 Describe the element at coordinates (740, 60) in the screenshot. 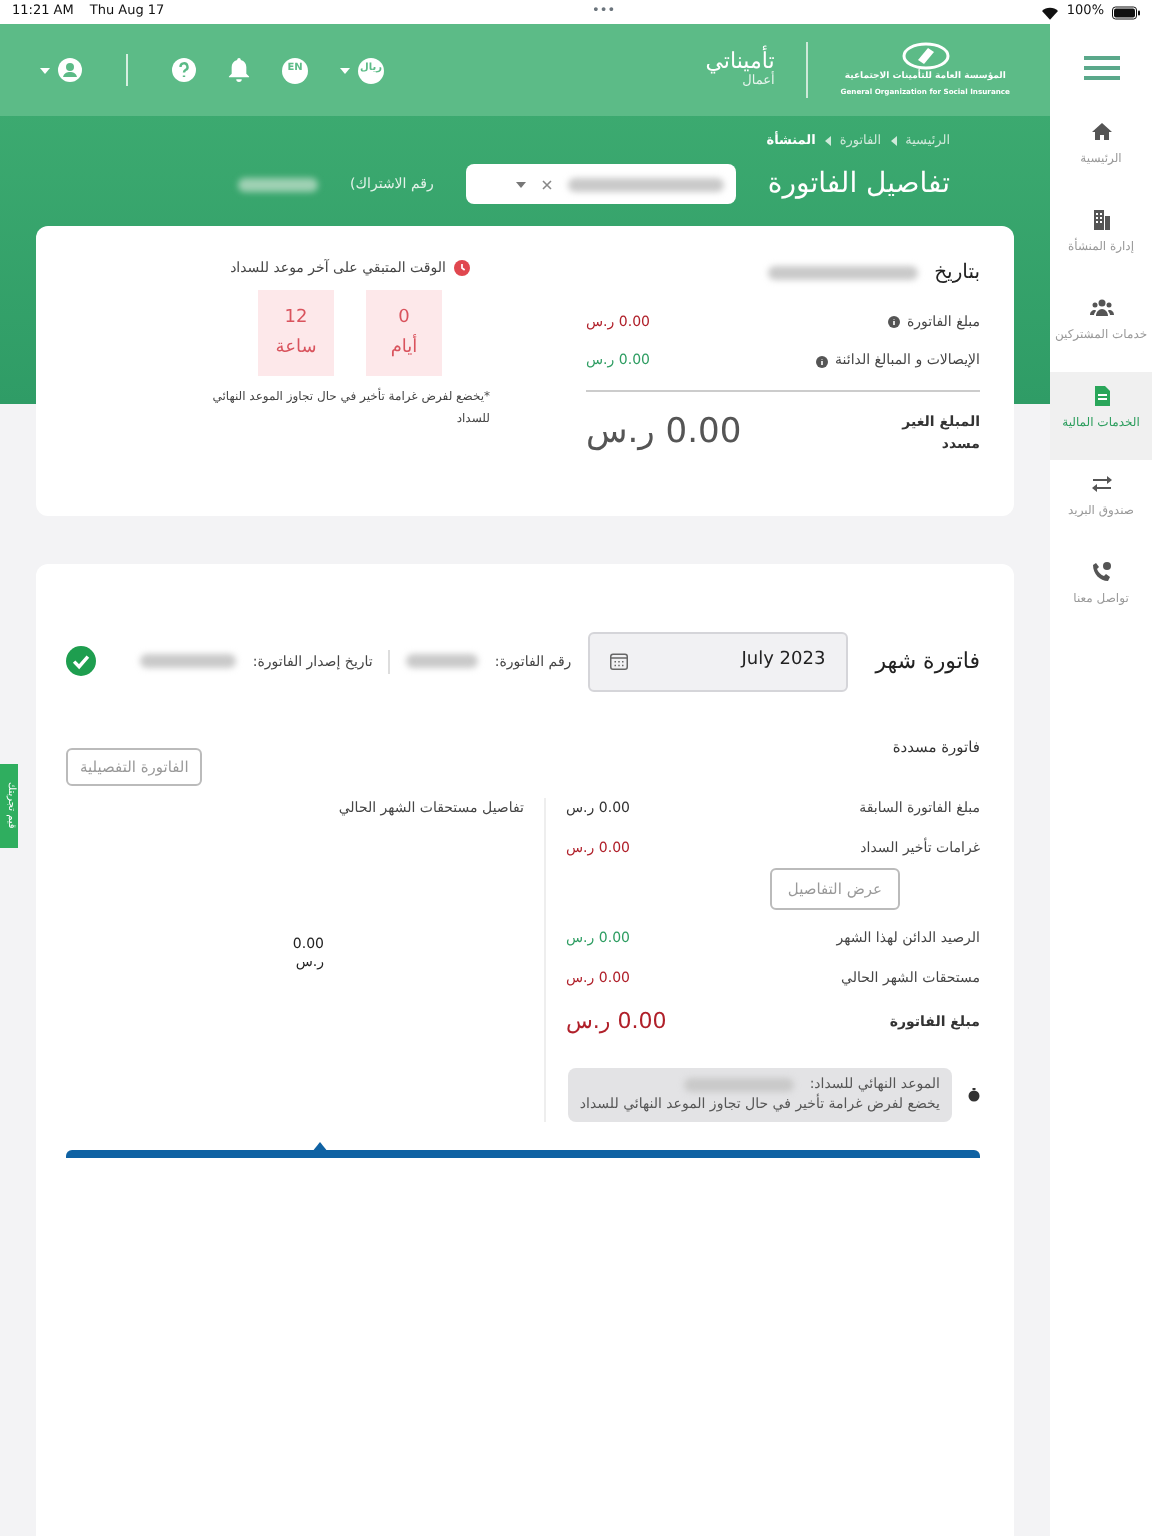

I see `brand-name: تأميناتي` at that location.